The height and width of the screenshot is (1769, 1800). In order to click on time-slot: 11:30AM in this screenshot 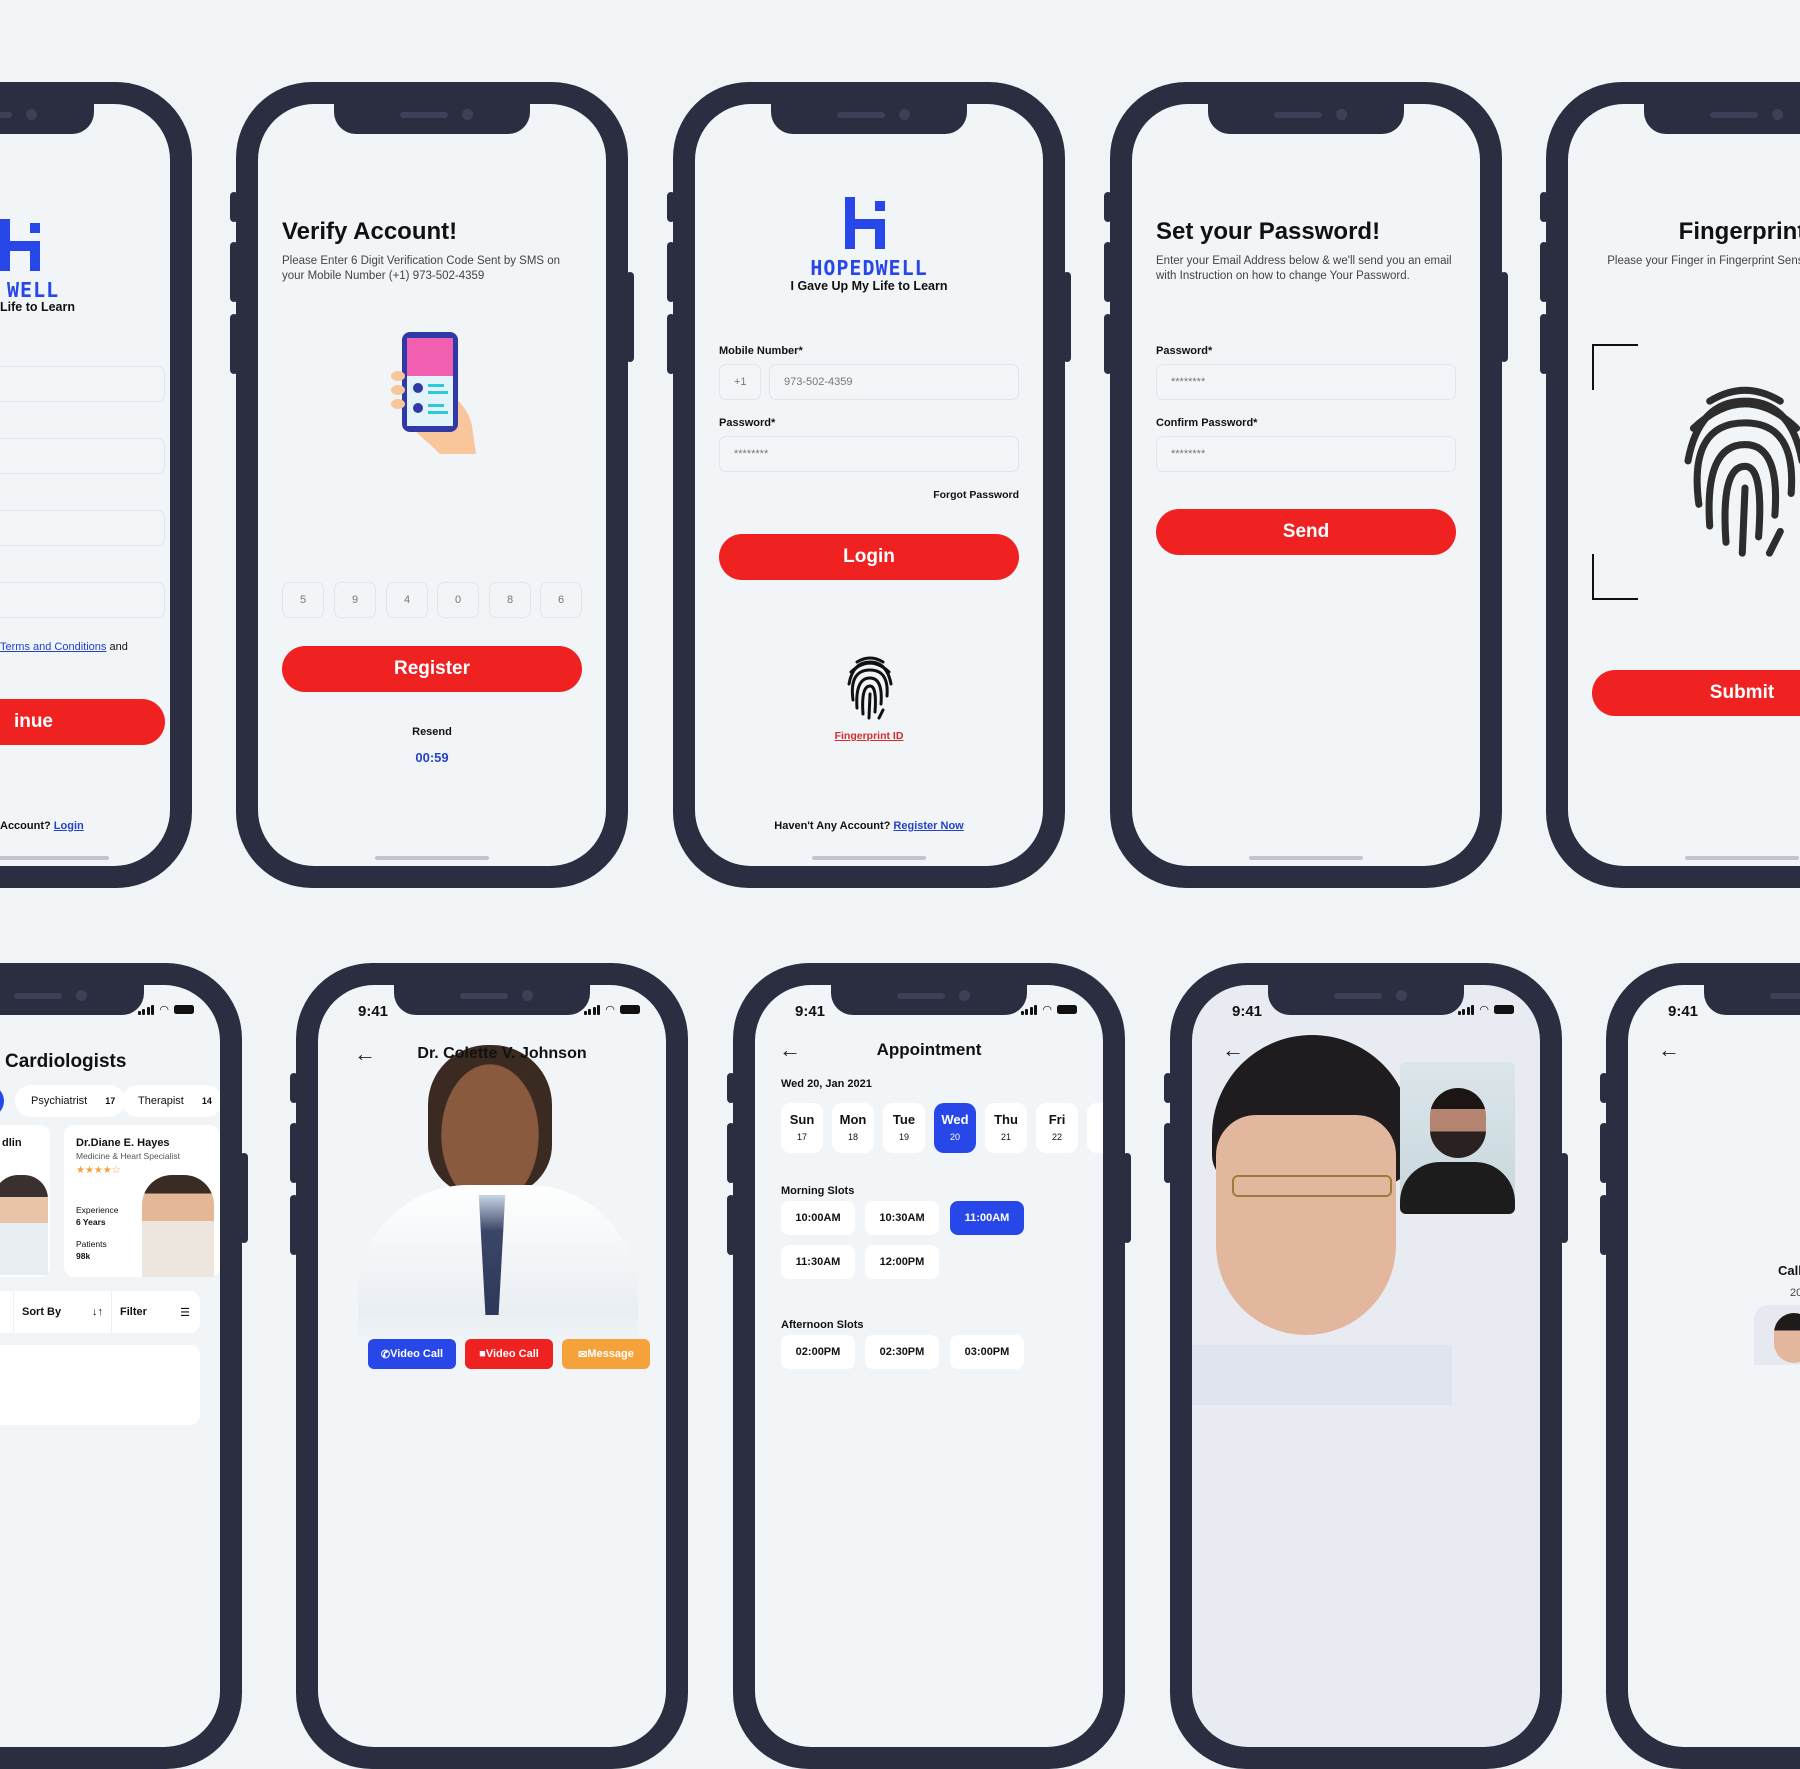, I will do `click(818, 1262)`.